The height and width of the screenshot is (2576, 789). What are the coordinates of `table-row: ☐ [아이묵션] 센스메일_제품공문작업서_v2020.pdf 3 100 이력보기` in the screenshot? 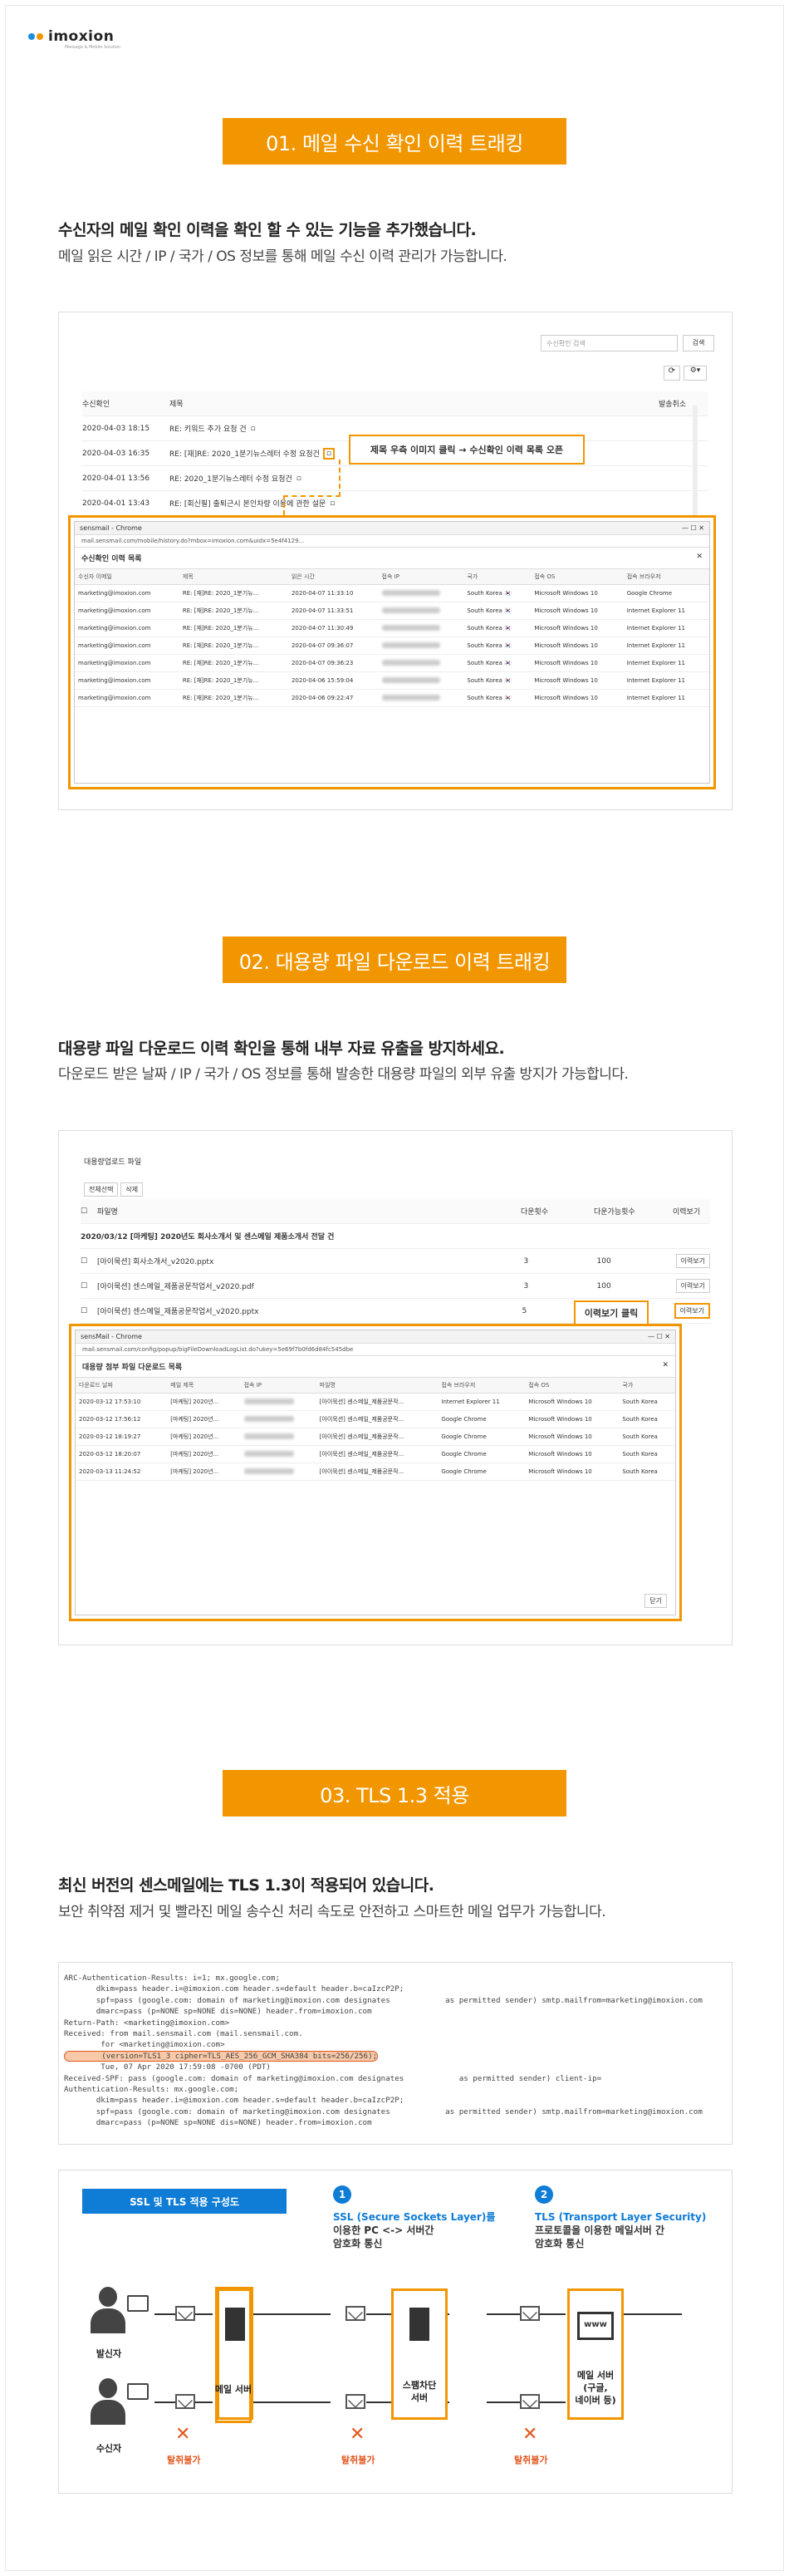 It's located at (395, 1286).